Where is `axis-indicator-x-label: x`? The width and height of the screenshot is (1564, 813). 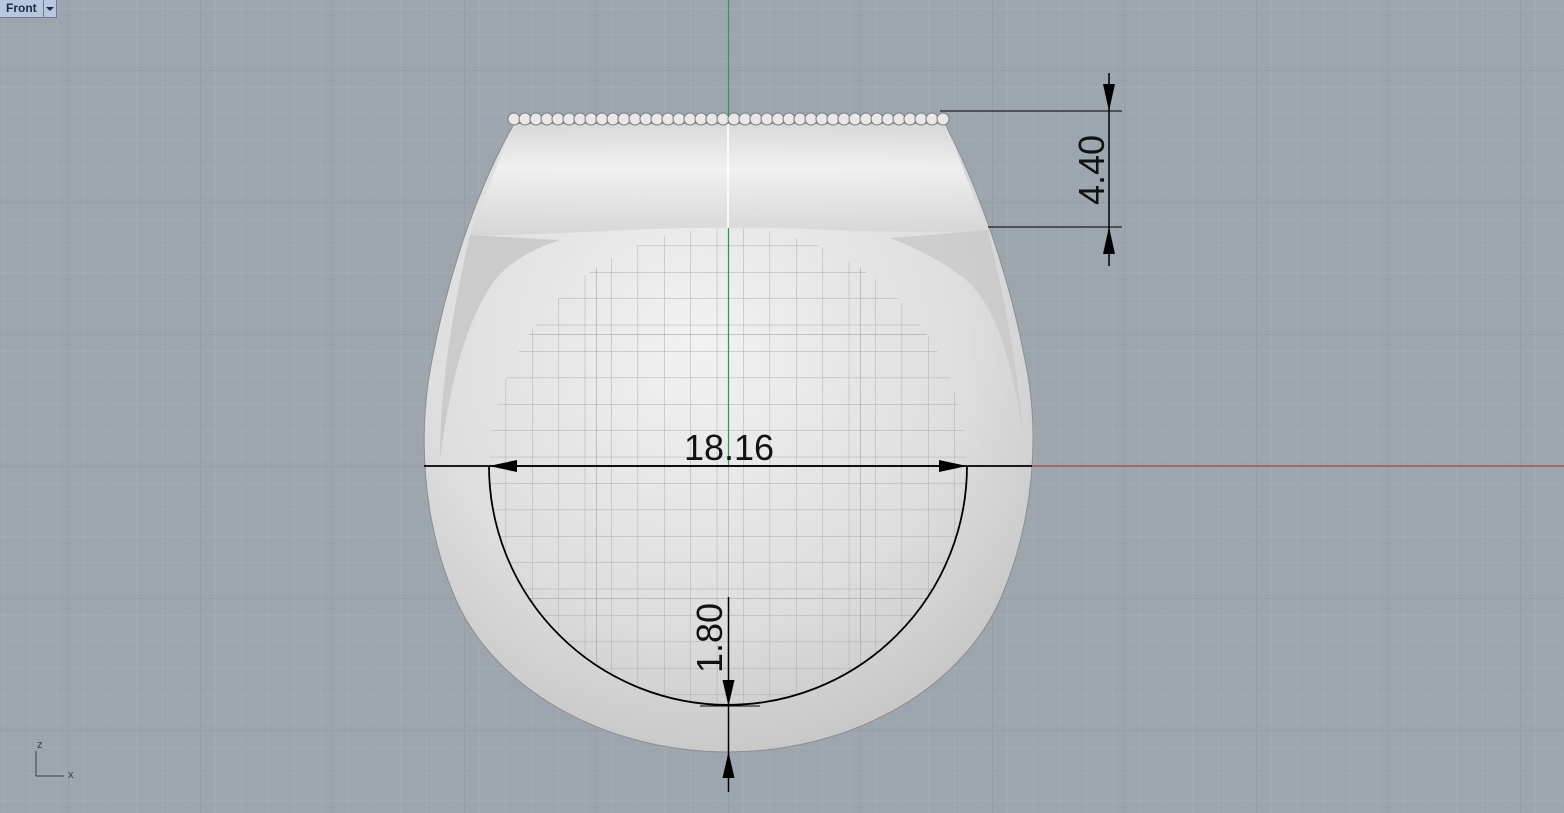
axis-indicator-x-label: x is located at coordinates (71, 775).